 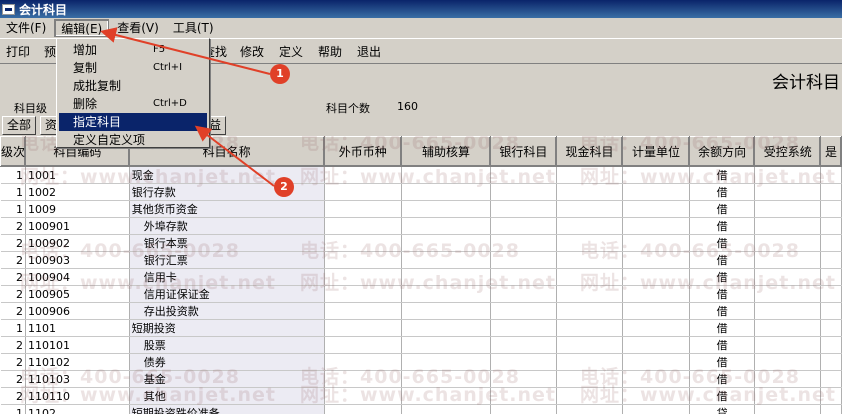 I want to click on cell-code: 1001, so click(x=77, y=175).